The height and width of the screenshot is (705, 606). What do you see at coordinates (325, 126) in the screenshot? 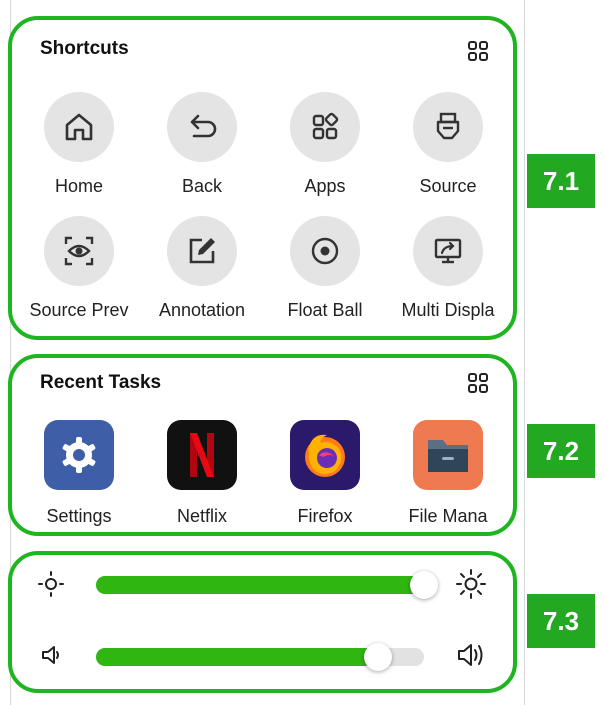
I see `apps-icon` at bounding box center [325, 126].